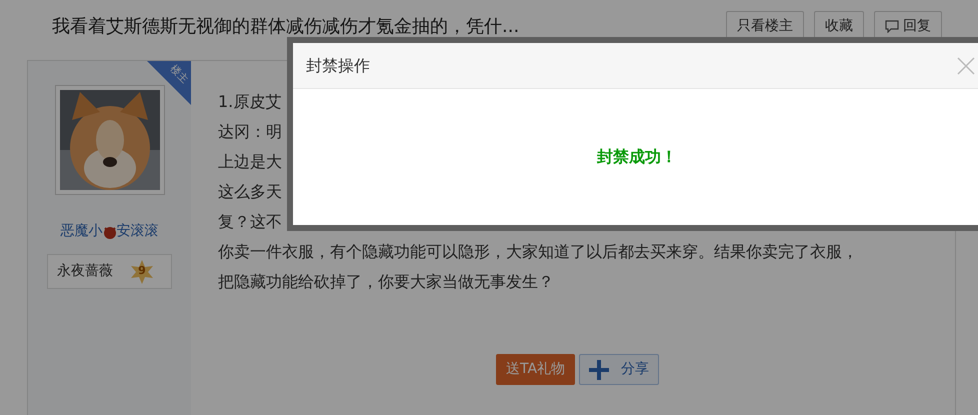 The width and height of the screenshot is (978, 415). What do you see at coordinates (536, 369) in the screenshot?
I see `gift-button: 送TA礼物` at bounding box center [536, 369].